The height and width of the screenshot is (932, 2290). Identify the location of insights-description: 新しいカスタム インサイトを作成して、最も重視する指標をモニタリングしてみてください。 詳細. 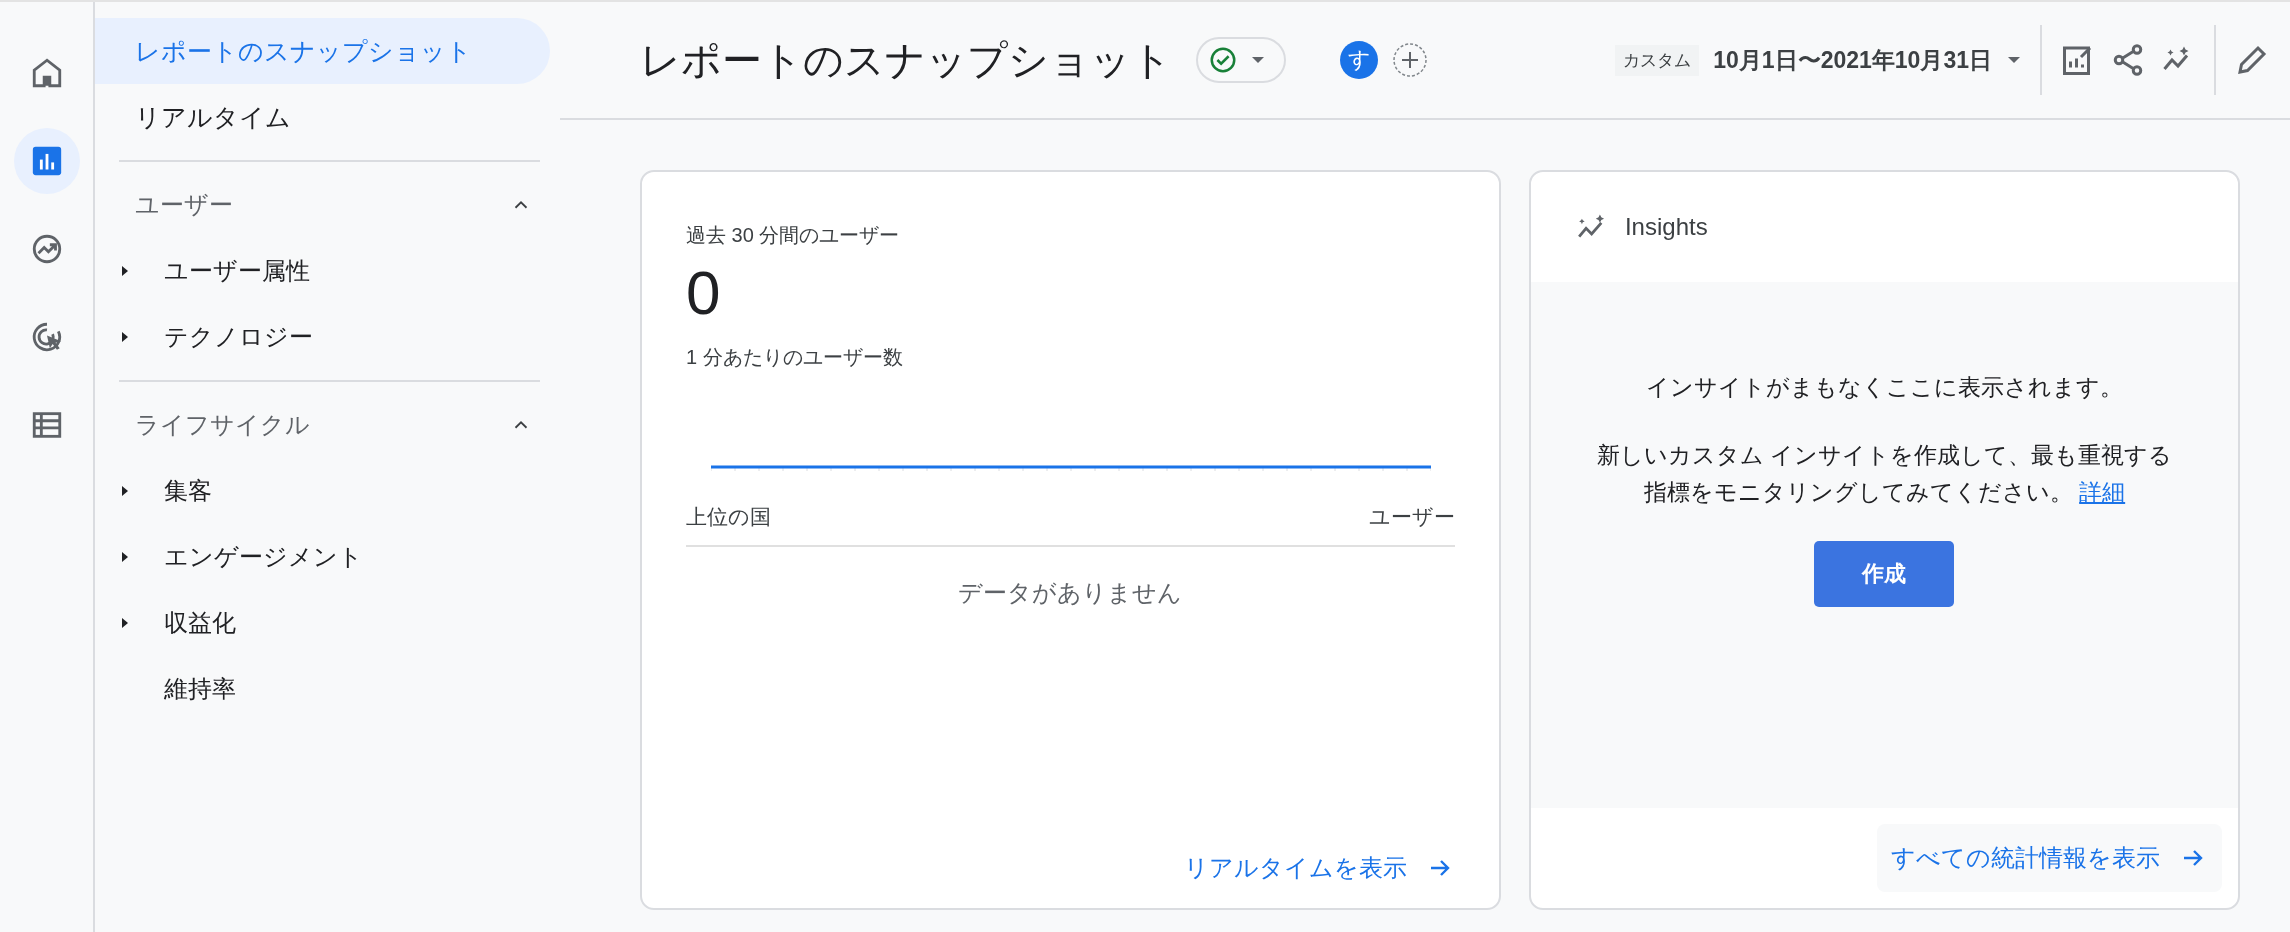
(1884, 474).